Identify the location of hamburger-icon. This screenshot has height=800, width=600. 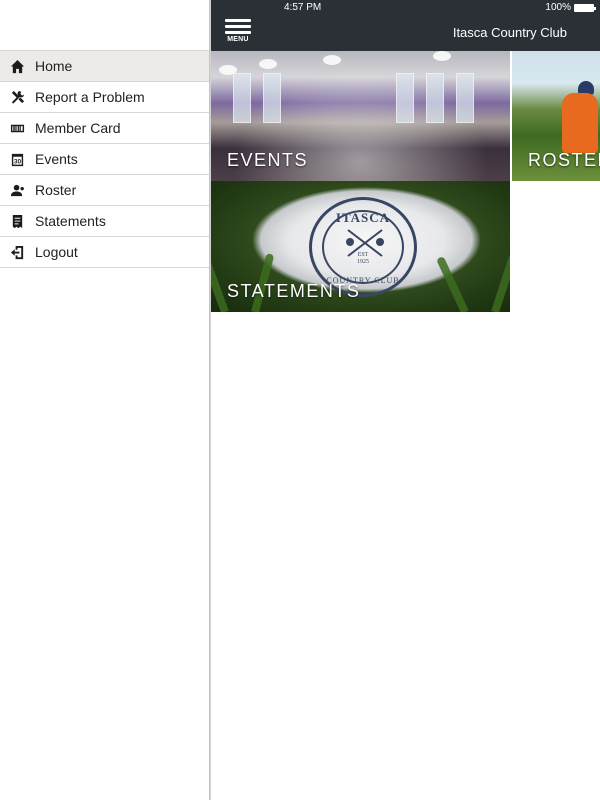
(238, 26).